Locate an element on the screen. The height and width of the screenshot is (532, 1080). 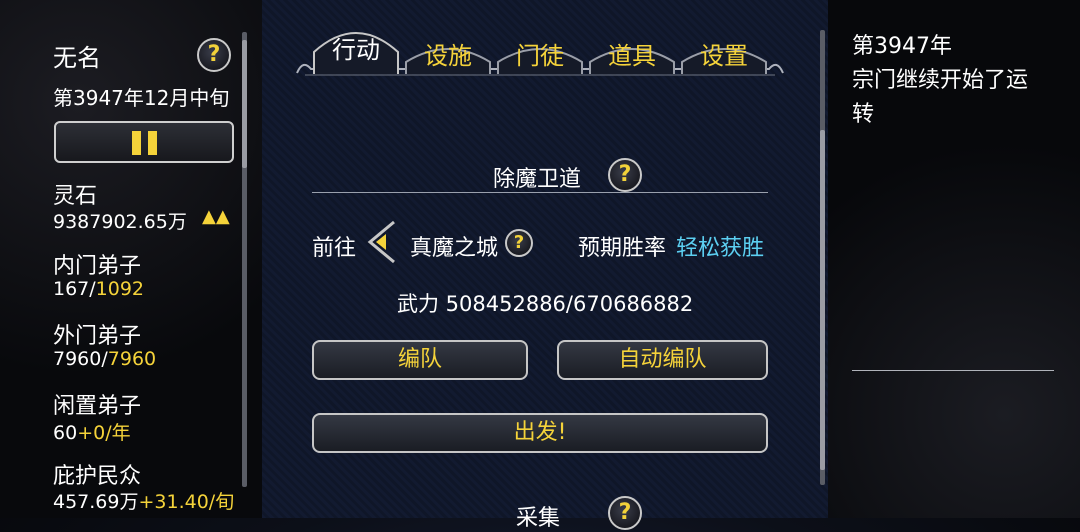
stat-value-protected-people: 457.69万+31.40/旬 is located at coordinates (144, 502).